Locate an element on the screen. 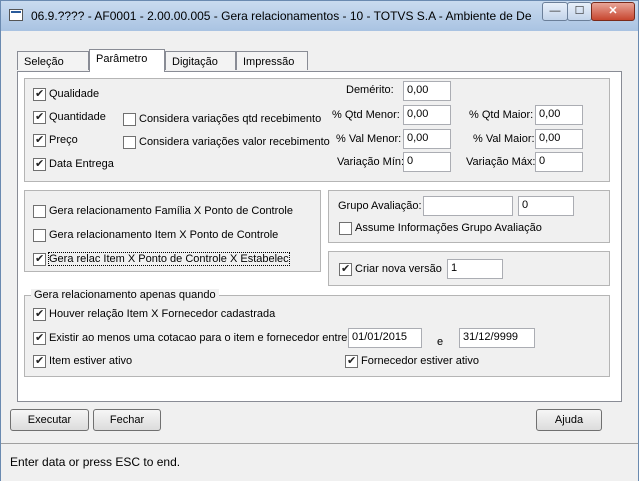 This screenshot has height=481, width=639. variacao-min-field: 0 is located at coordinates (427, 162).